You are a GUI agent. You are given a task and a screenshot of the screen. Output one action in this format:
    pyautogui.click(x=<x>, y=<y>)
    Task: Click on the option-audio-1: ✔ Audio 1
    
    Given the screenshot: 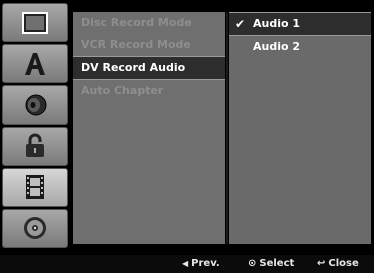 What is the action you would take?
    pyautogui.click(x=300, y=24)
    